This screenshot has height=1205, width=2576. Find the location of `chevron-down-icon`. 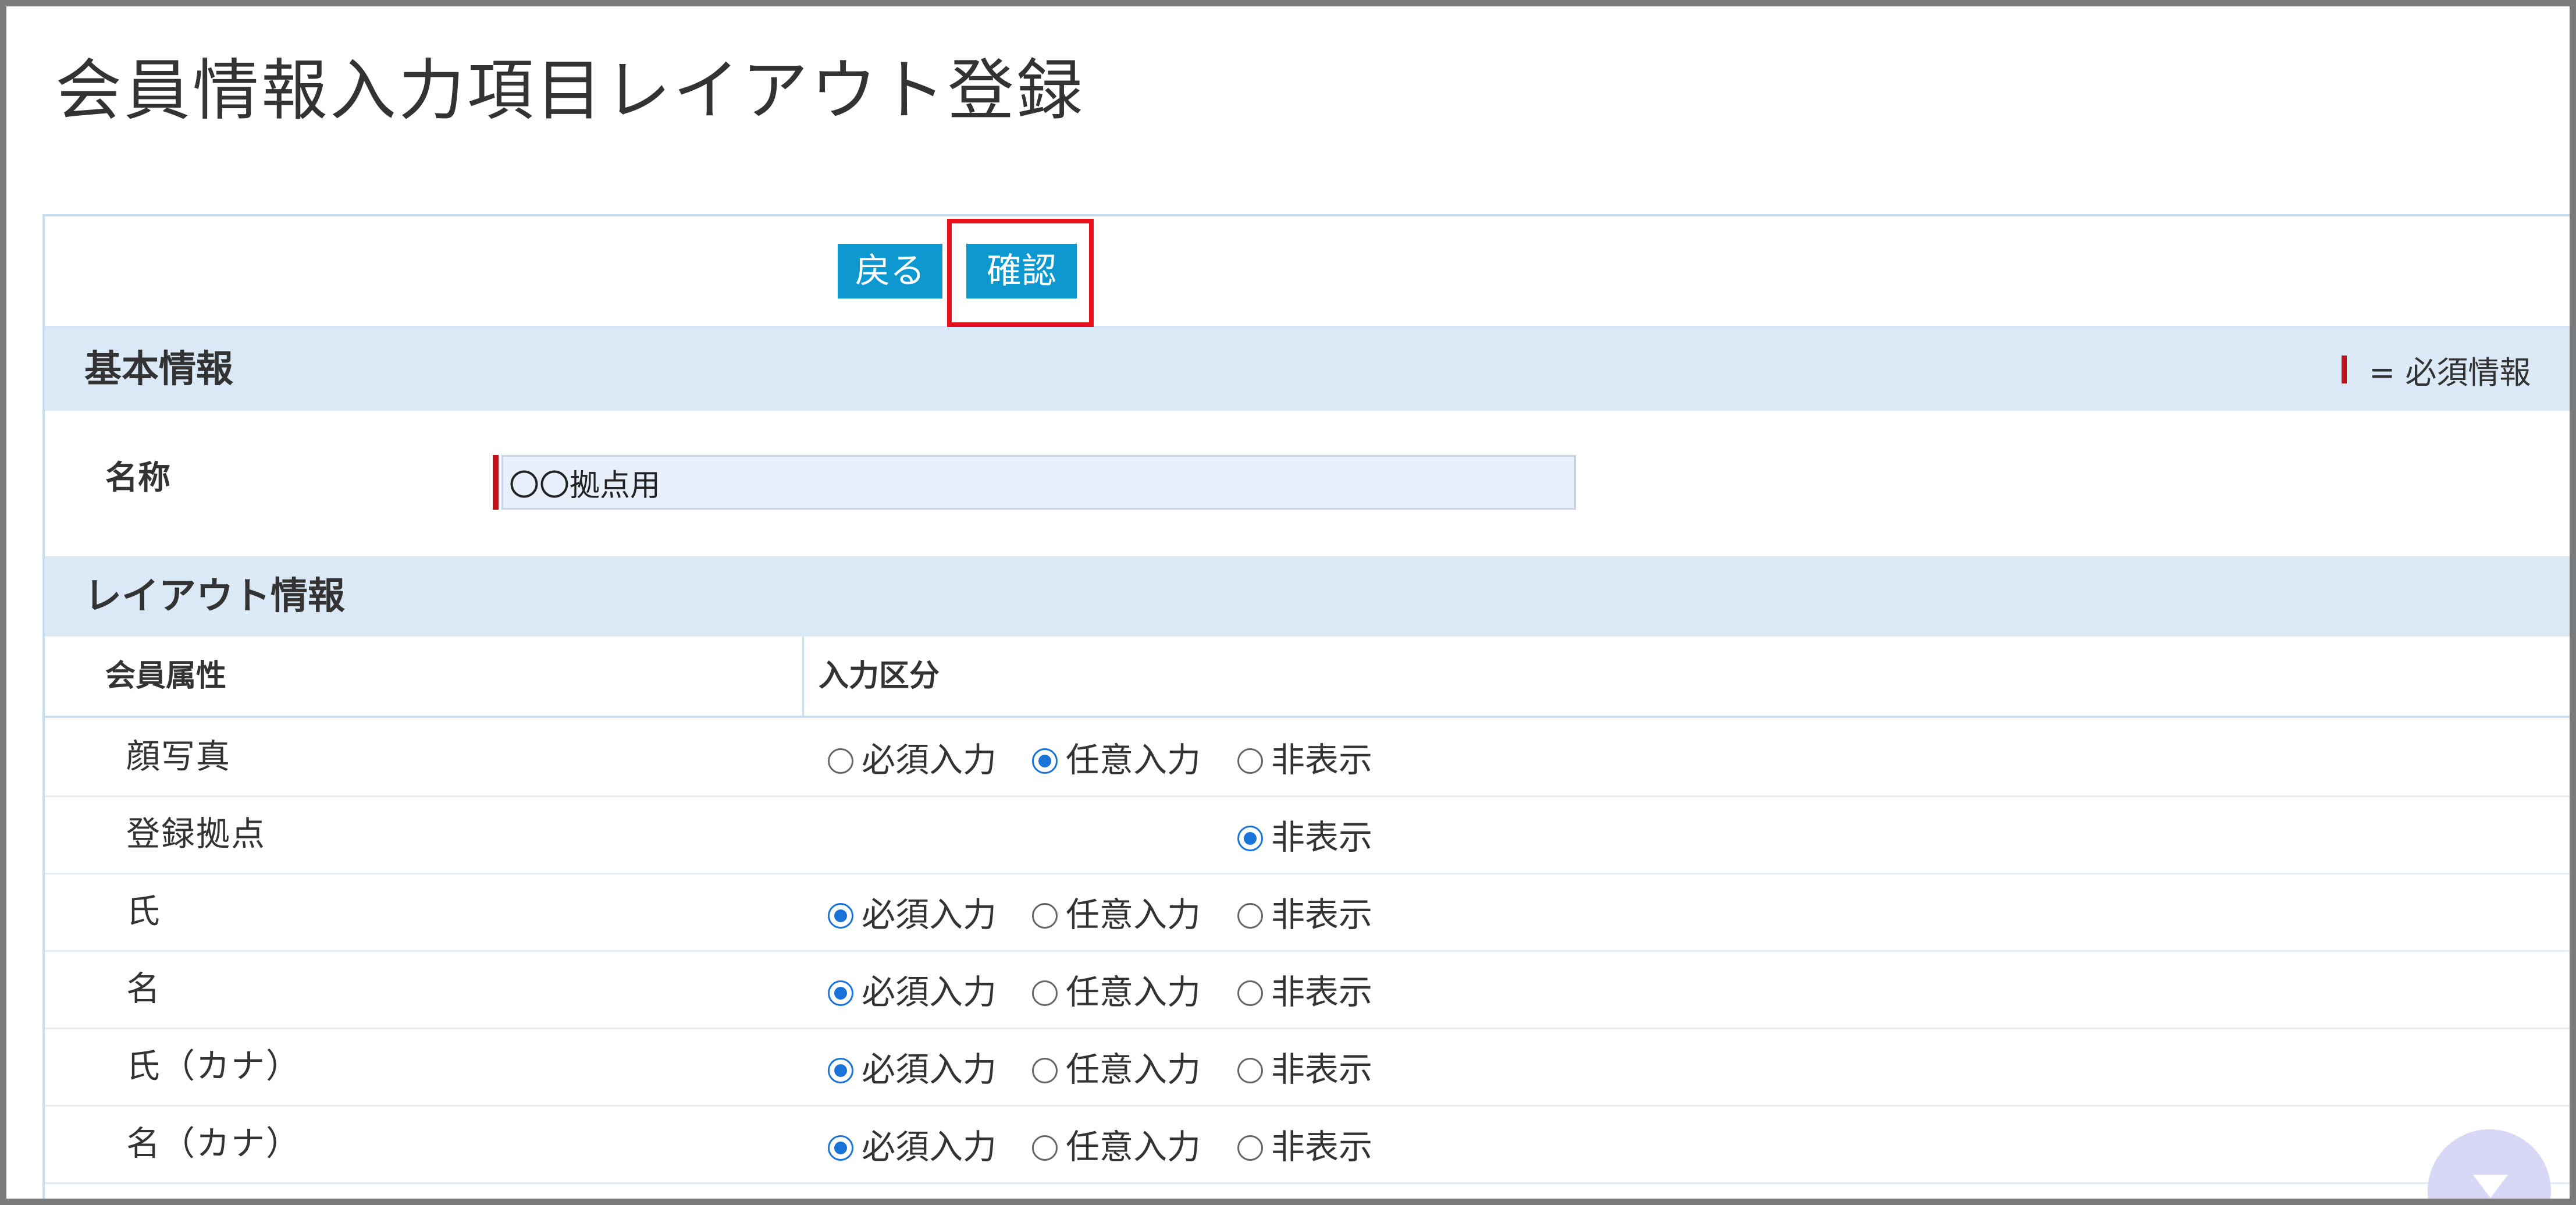

chevron-down-icon is located at coordinates (2490, 1186).